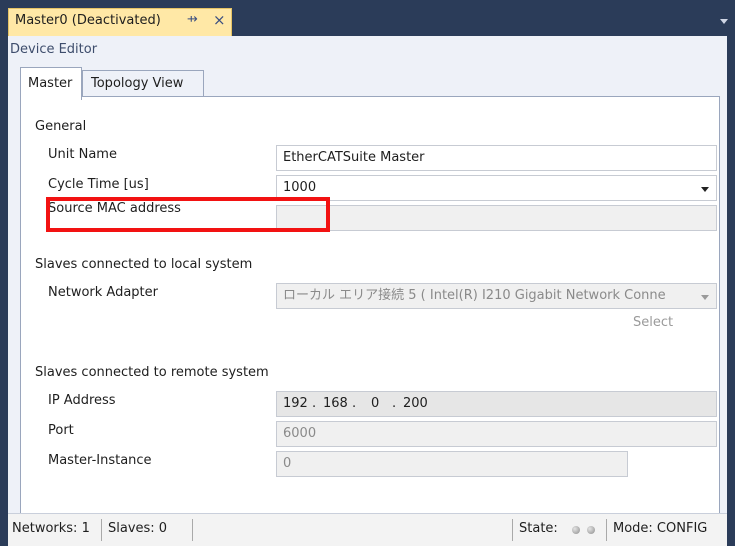  What do you see at coordinates (724, 21) in the screenshot?
I see `tab-overflow-chevron-down-icon` at bounding box center [724, 21].